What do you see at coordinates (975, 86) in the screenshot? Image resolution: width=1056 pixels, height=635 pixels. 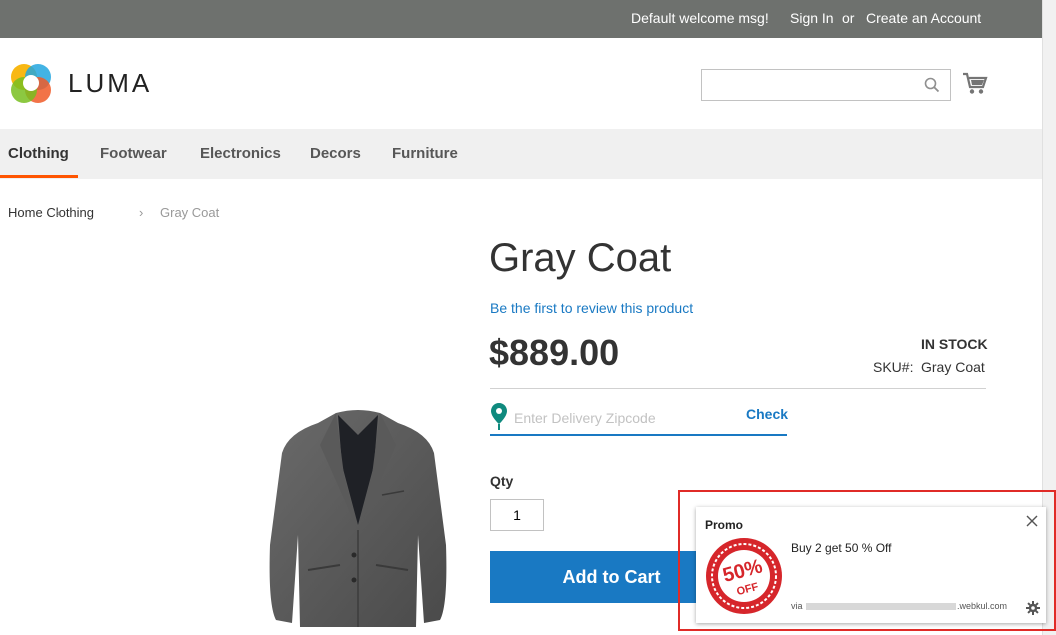 I see `cart-icon` at bounding box center [975, 86].